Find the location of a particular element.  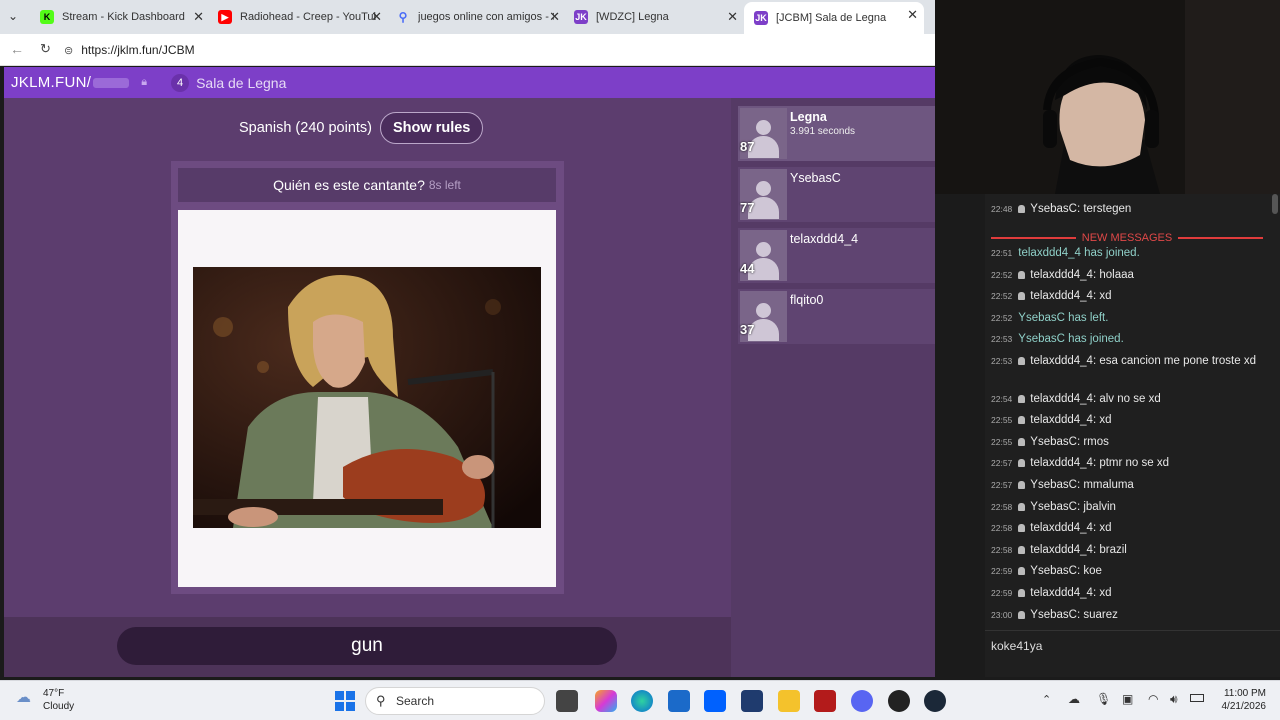

tab-jcbm: JK [JCBM] Sala de Legna ✕ is located at coordinates (834, 18).